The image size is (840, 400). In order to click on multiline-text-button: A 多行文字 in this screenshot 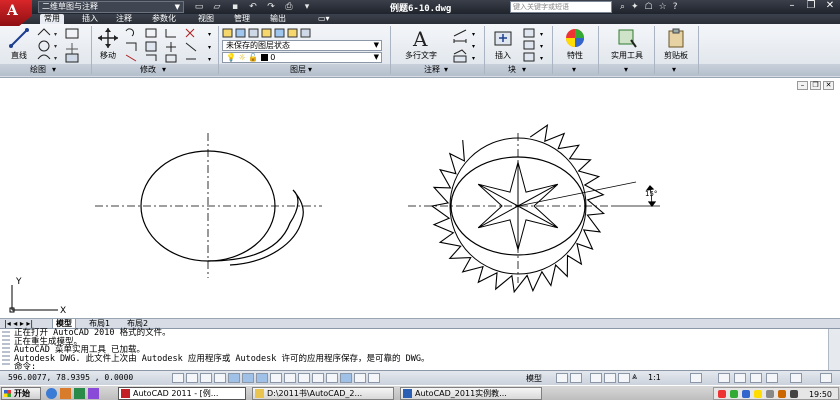, I will do `click(421, 44)`.